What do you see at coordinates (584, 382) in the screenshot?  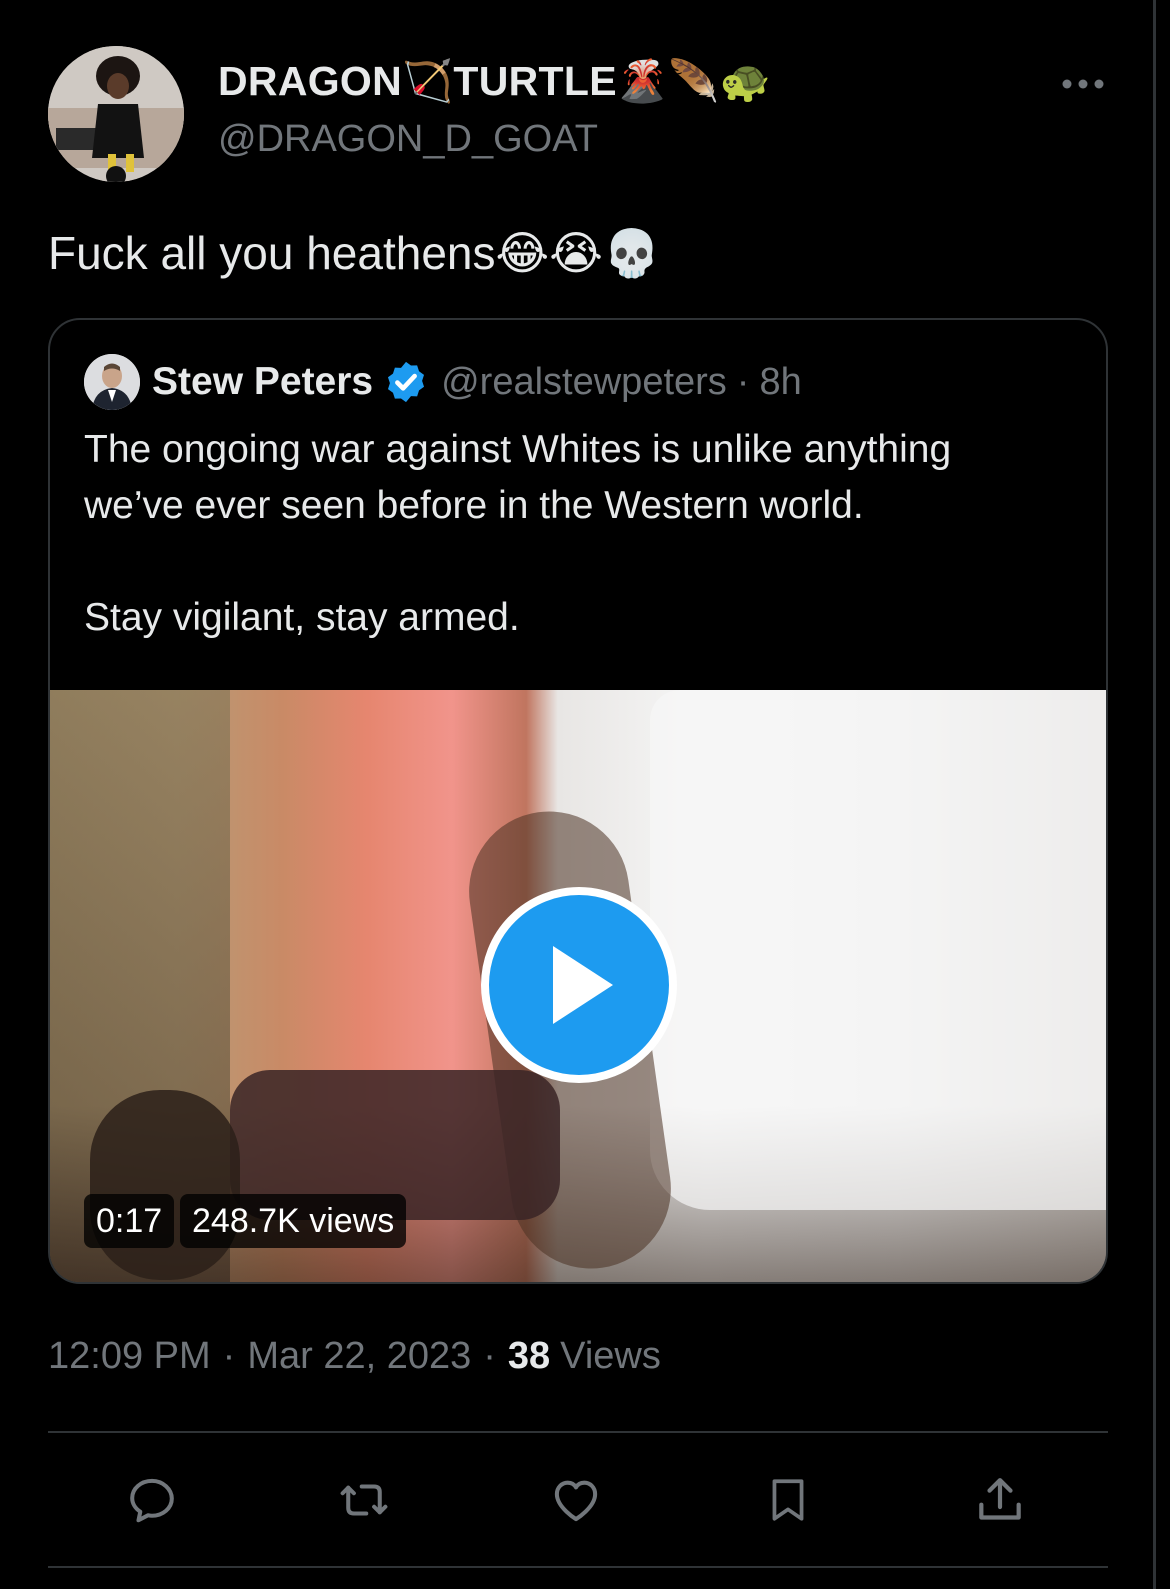 I see `quoted-author-handle: @realstewpeters` at bounding box center [584, 382].